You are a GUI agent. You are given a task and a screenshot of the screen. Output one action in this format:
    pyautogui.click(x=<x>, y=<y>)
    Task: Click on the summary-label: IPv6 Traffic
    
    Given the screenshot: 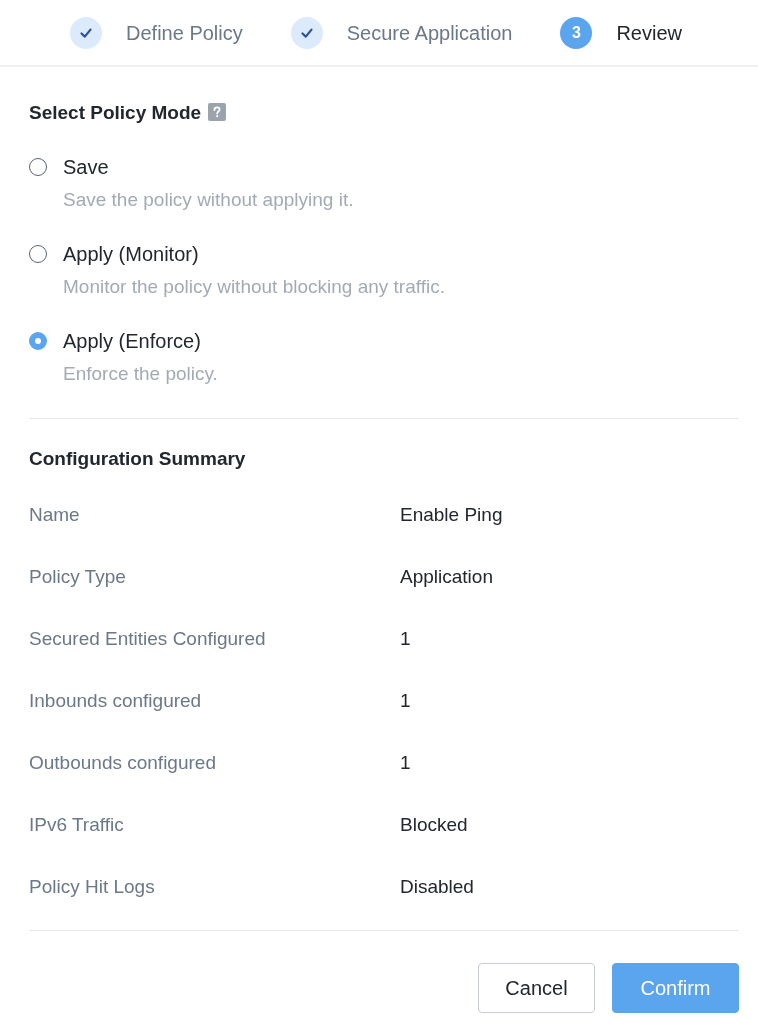 What is the action you would take?
    pyautogui.click(x=76, y=825)
    